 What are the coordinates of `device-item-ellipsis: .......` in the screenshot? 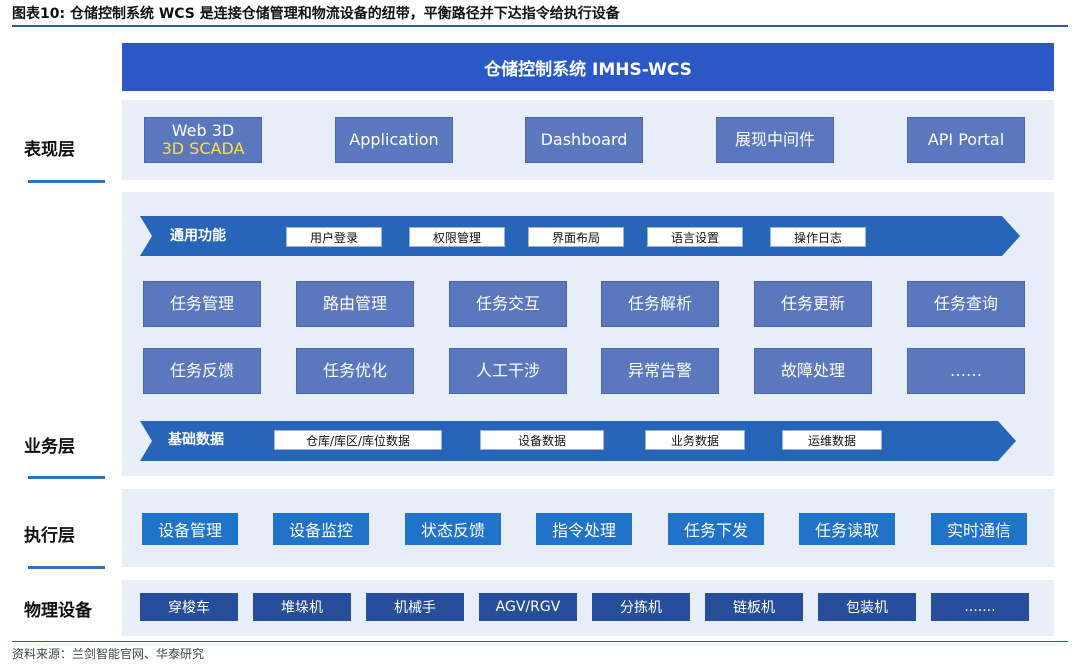 It's located at (980, 607).